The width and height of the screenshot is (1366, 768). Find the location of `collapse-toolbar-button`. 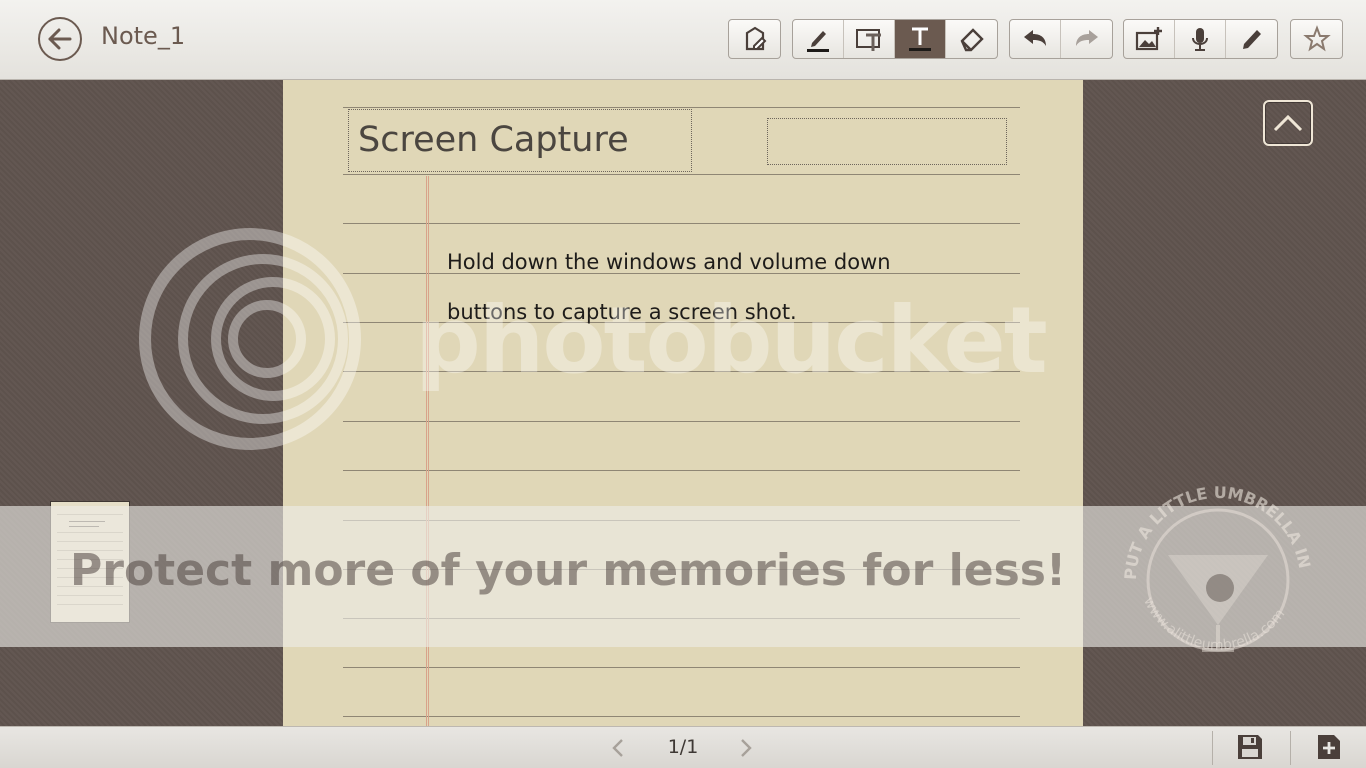

collapse-toolbar-button is located at coordinates (1288, 123).